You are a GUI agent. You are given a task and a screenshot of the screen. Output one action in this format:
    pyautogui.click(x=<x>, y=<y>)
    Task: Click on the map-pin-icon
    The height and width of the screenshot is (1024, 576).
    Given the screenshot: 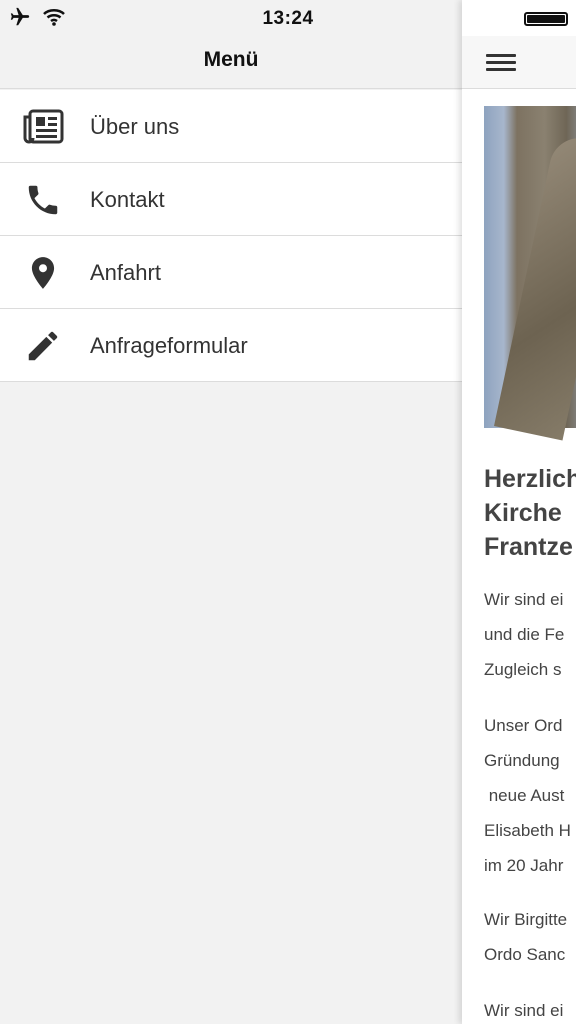 What is the action you would take?
    pyautogui.click(x=43, y=273)
    